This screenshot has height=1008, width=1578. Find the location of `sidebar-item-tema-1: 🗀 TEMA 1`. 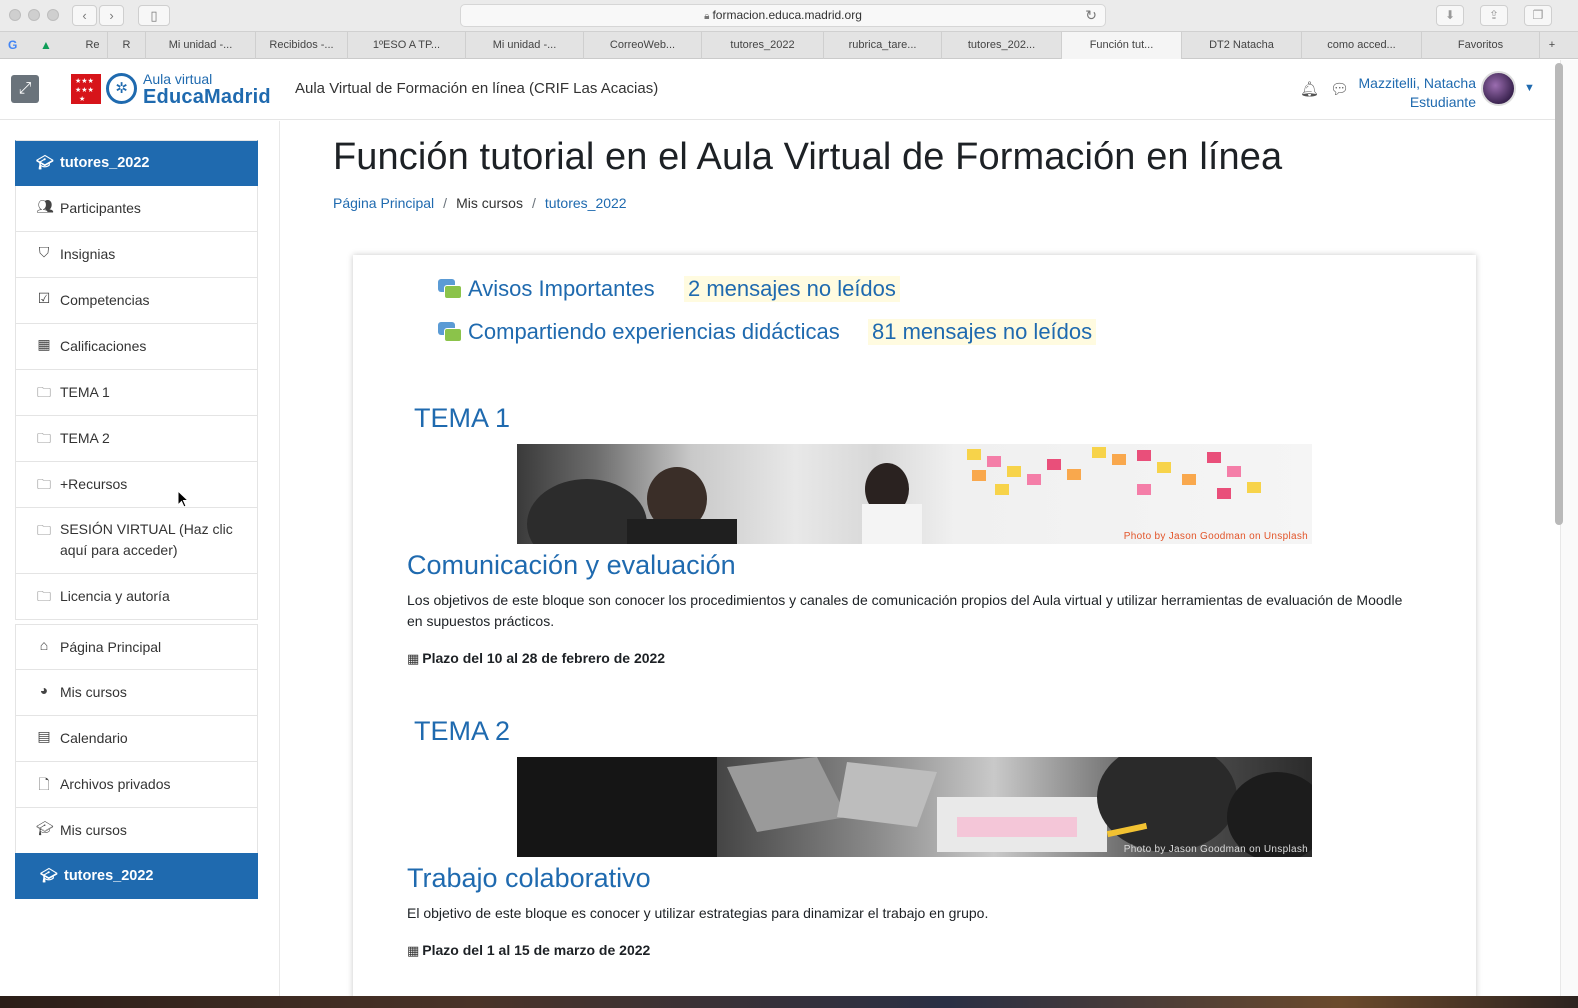

sidebar-item-tema-1: 🗀 TEMA 1 is located at coordinates (136, 393).